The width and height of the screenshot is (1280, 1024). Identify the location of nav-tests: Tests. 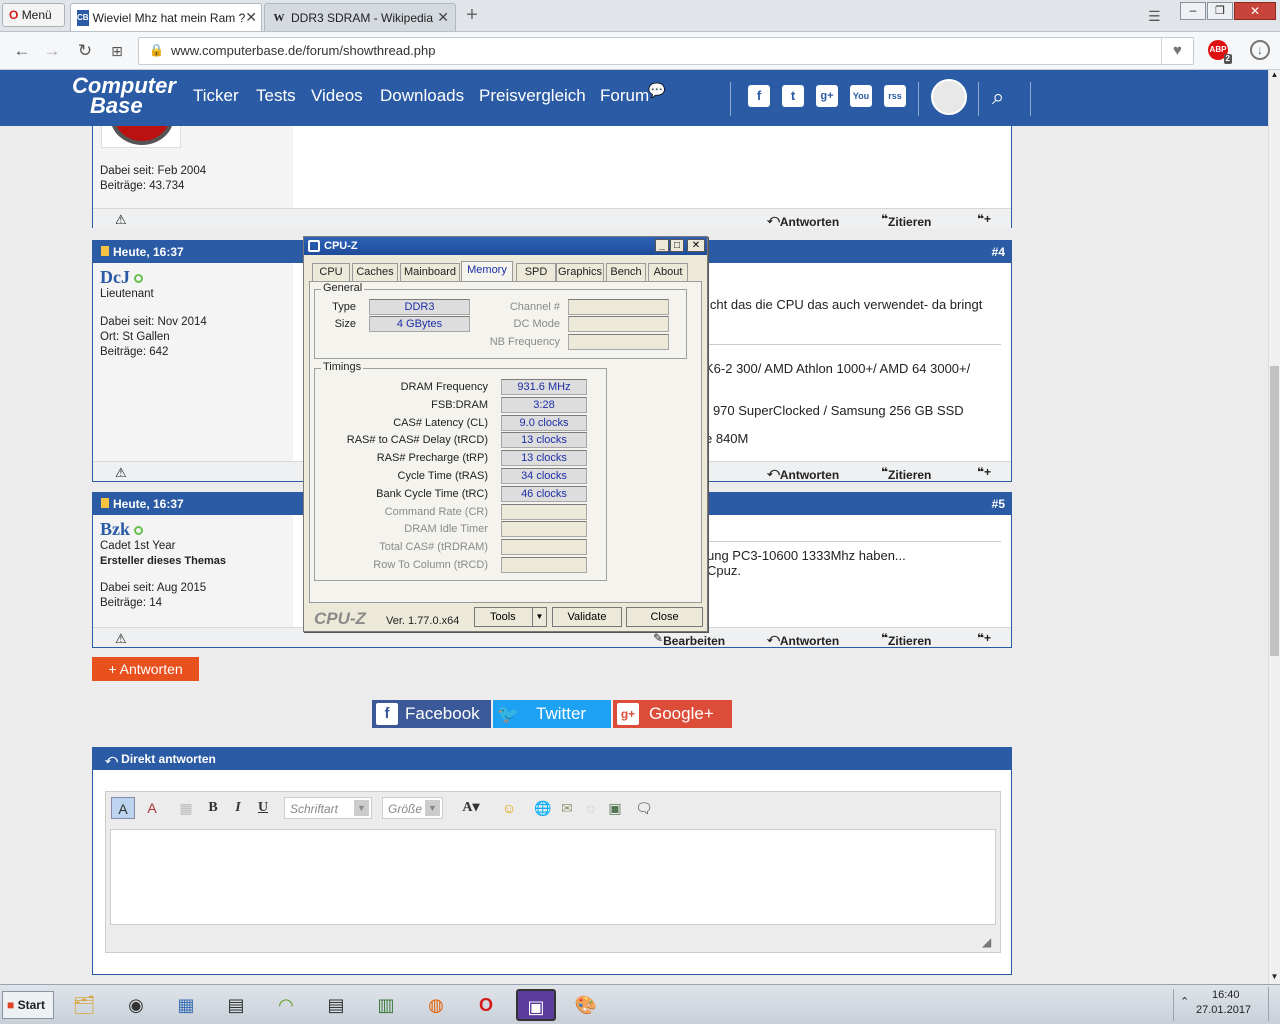
(276, 96).